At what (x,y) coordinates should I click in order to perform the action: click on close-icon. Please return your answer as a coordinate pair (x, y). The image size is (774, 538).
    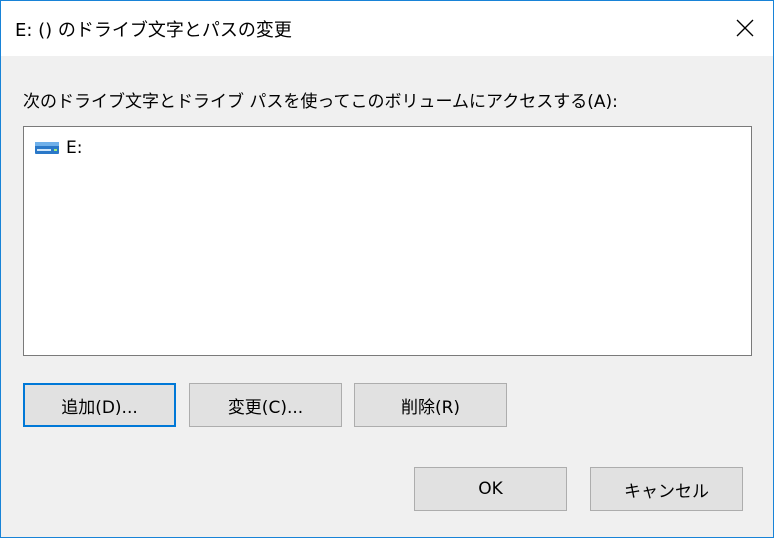
    Looking at the image, I should click on (745, 28).